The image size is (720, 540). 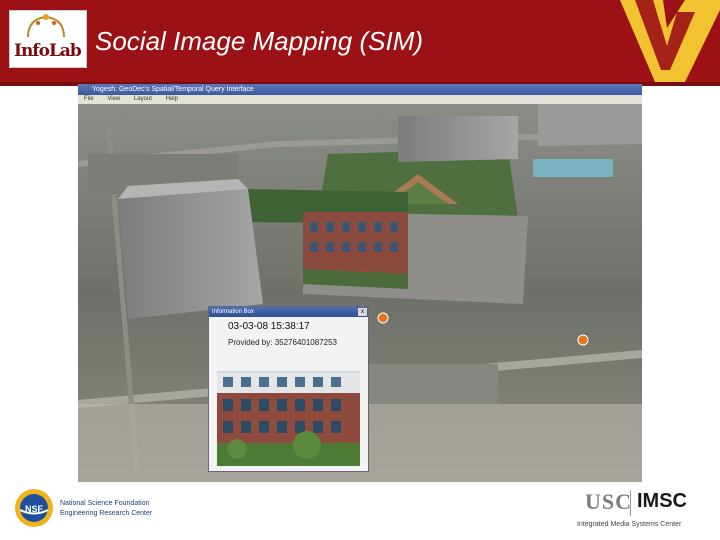 I want to click on nsf-logo-icon: NSF, so click(x=34, y=508).